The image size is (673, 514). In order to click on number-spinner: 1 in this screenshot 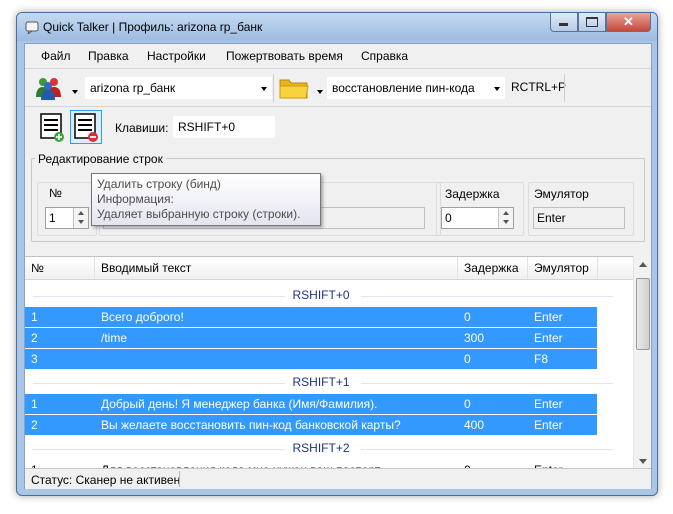, I will do `click(67, 218)`.